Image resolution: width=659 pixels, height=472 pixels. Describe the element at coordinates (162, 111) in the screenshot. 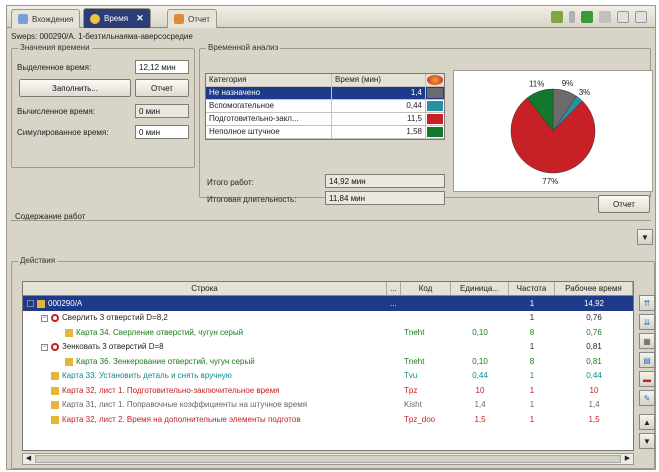

I see `calculated-time-field: 0 мин` at that location.